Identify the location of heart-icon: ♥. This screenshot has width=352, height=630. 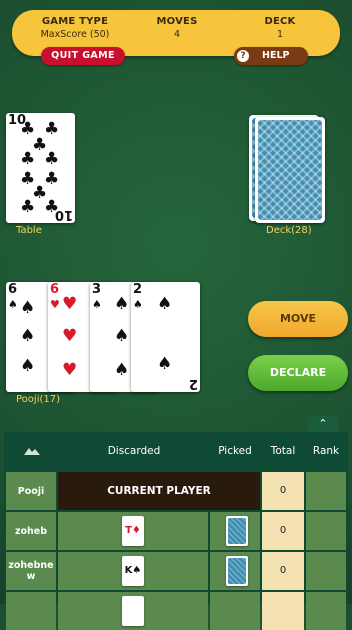
(55, 304).